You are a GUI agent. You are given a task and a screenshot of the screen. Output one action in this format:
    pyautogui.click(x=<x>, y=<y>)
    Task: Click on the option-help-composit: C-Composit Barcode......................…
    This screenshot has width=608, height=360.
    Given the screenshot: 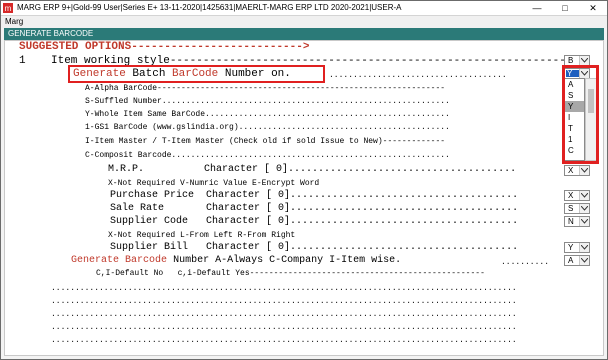 What is the action you would take?
    pyautogui.click(x=267, y=155)
    